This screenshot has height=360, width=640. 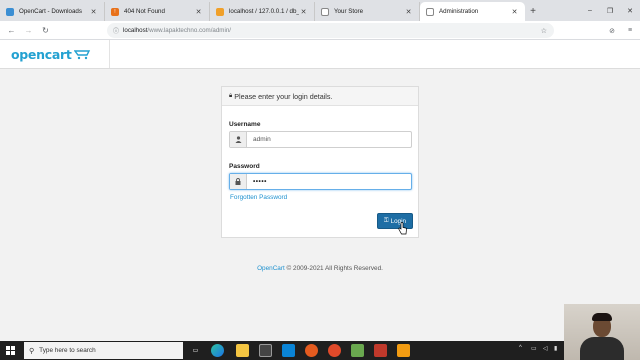 I want to click on maximize-button: ❐, so click(x=610, y=10).